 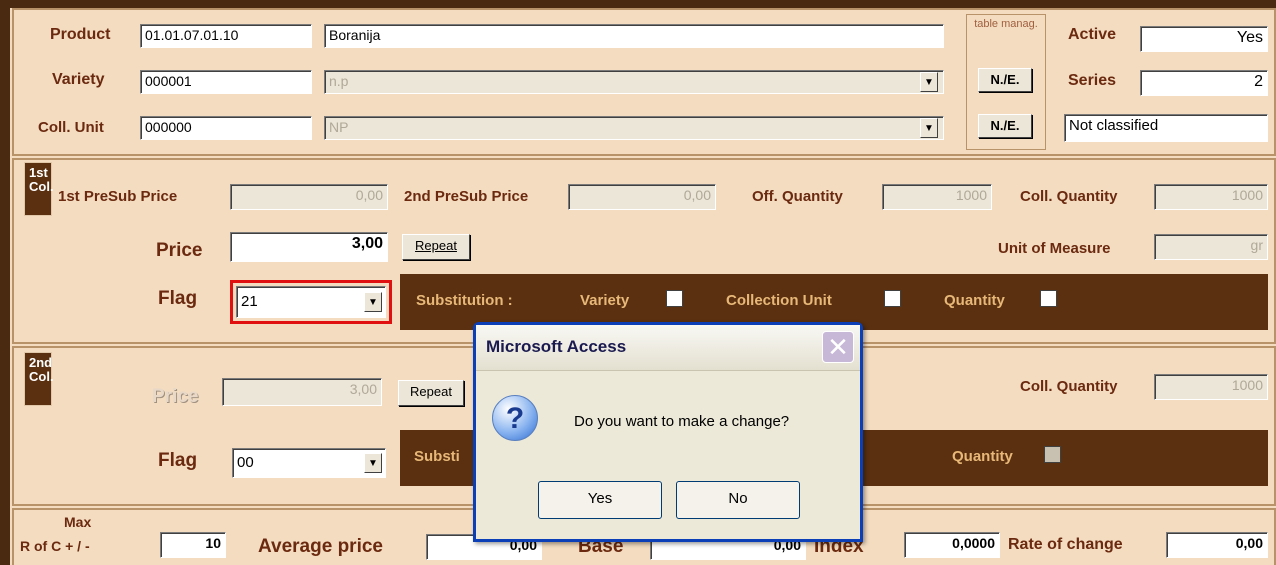 What do you see at coordinates (642, 197) in the screenshot?
I see `presub2-field: 0,00` at bounding box center [642, 197].